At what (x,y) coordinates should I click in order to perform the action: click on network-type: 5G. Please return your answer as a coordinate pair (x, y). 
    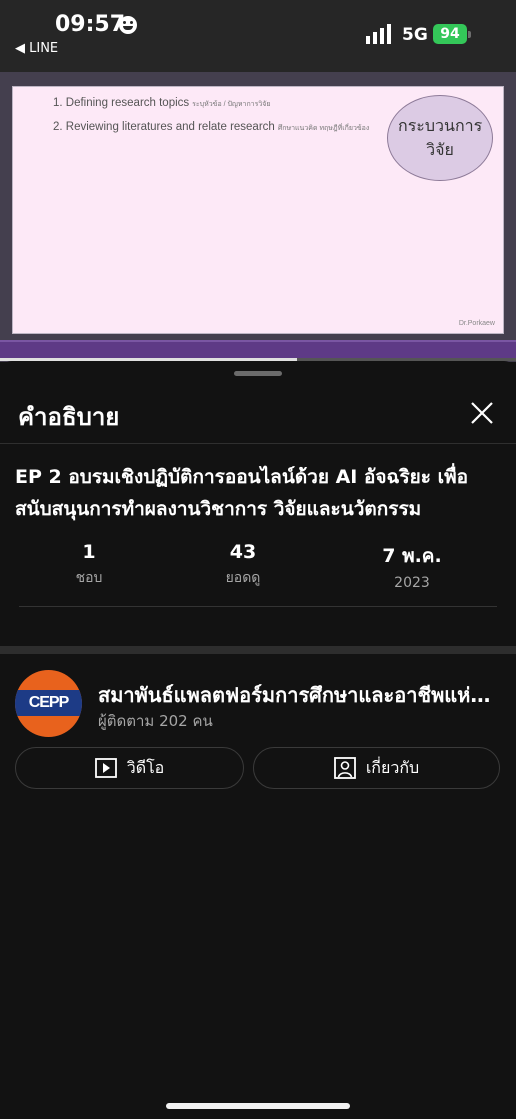
    Looking at the image, I should click on (415, 35).